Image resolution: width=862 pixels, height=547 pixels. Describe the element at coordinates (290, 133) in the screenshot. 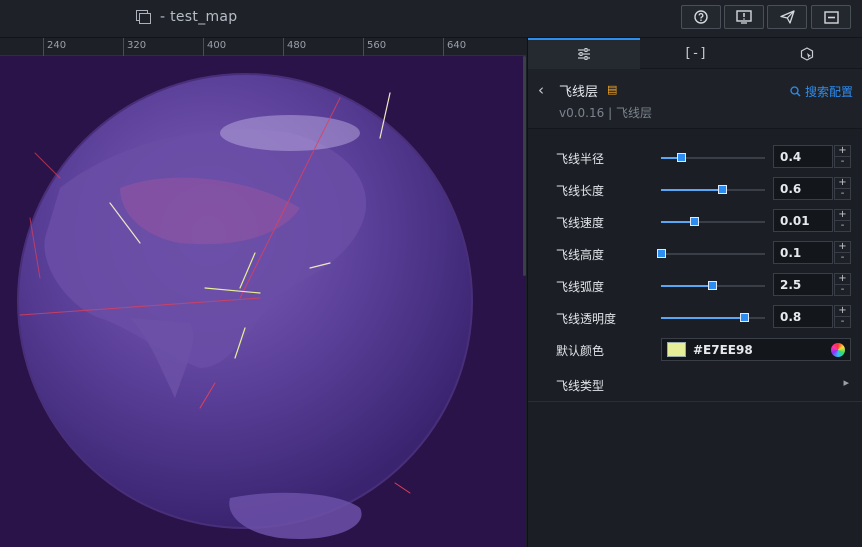

I see `cloud-patch` at that location.